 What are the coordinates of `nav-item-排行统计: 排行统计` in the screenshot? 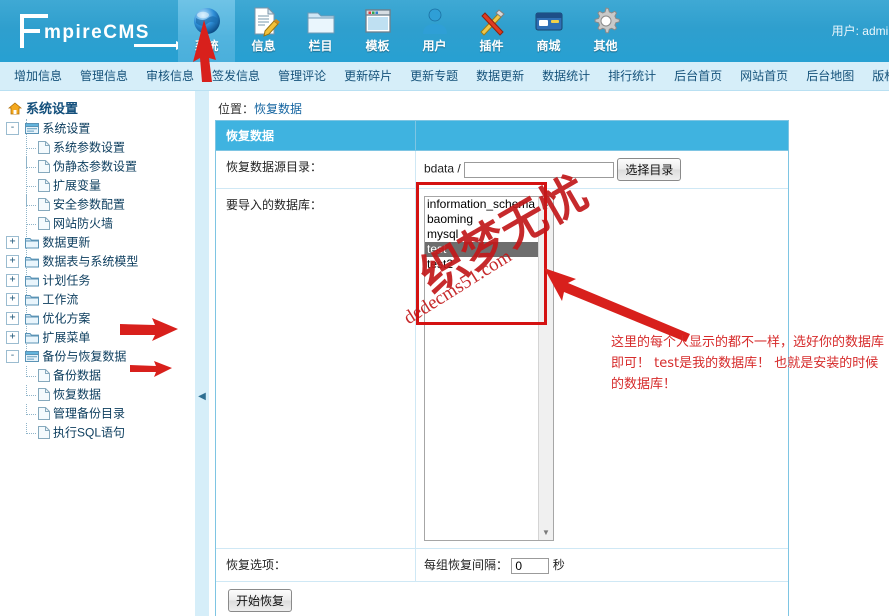 It's located at (632, 76).